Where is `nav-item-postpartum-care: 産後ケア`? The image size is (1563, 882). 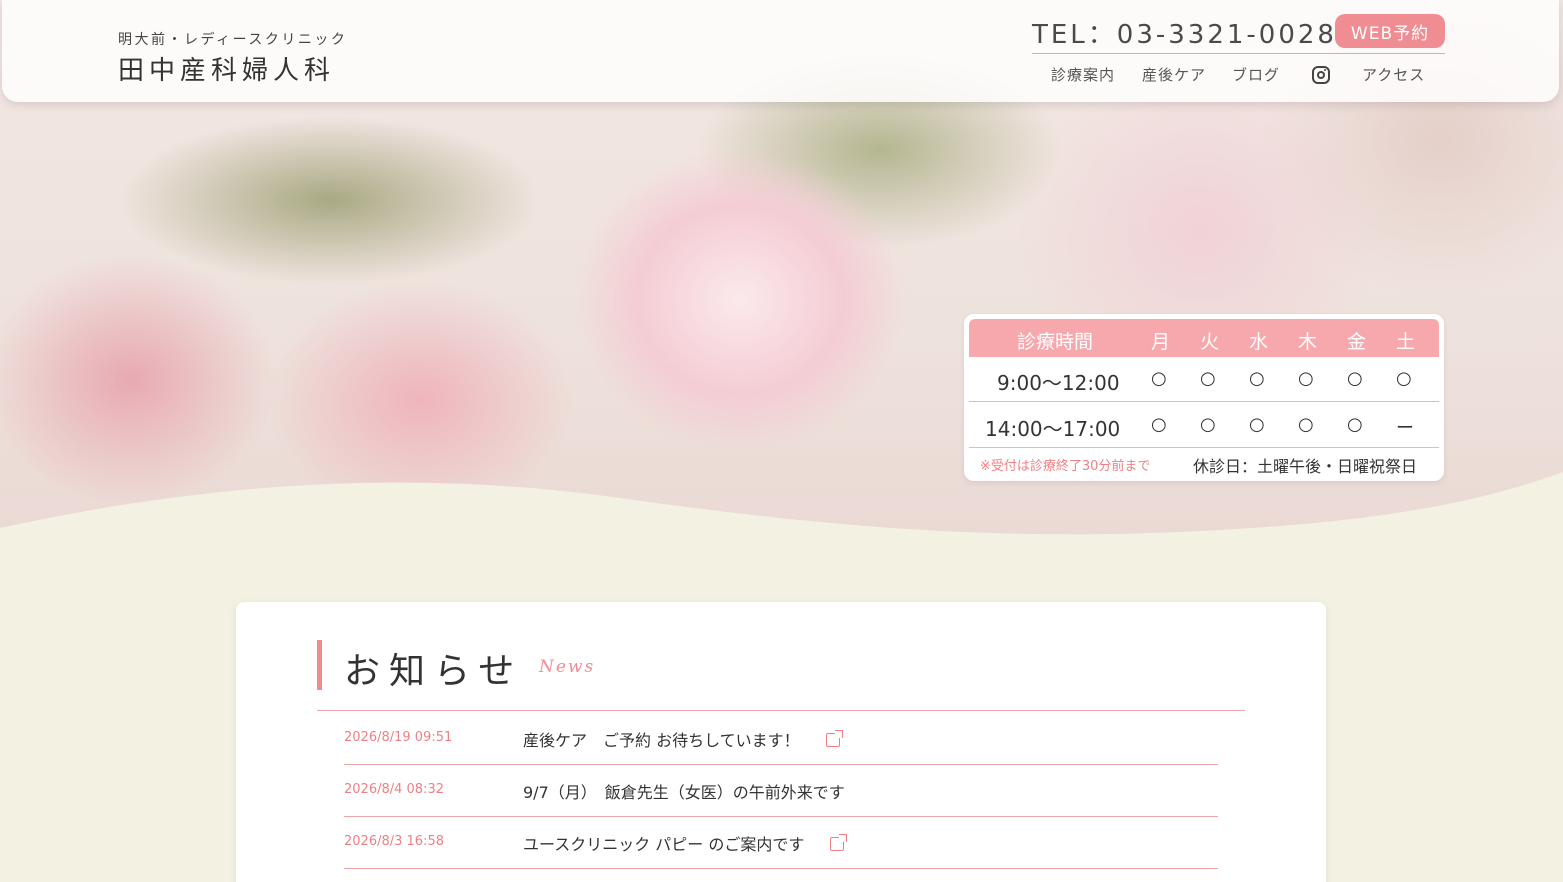 nav-item-postpartum-care: 産後ケア is located at coordinates (1174, 74).